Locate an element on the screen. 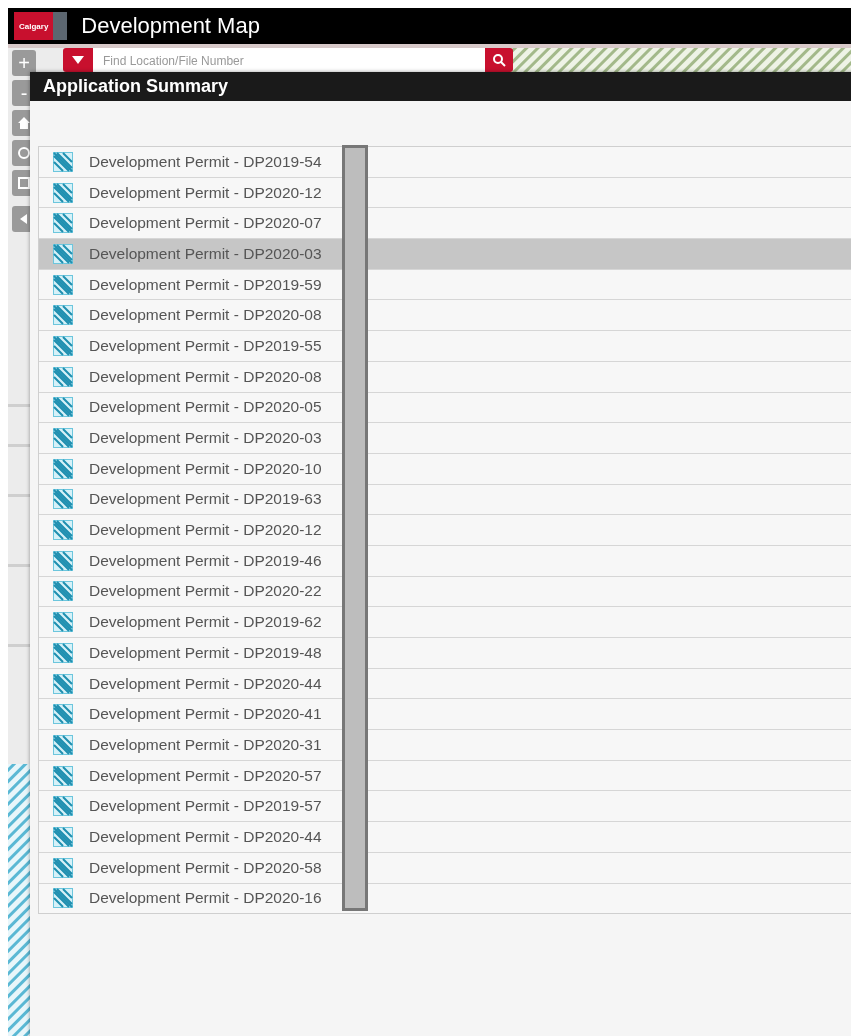 This screenshot has height=1036, width=851. application-label: Development Permit - DP2020-05 is located at coordinates (205, 407).